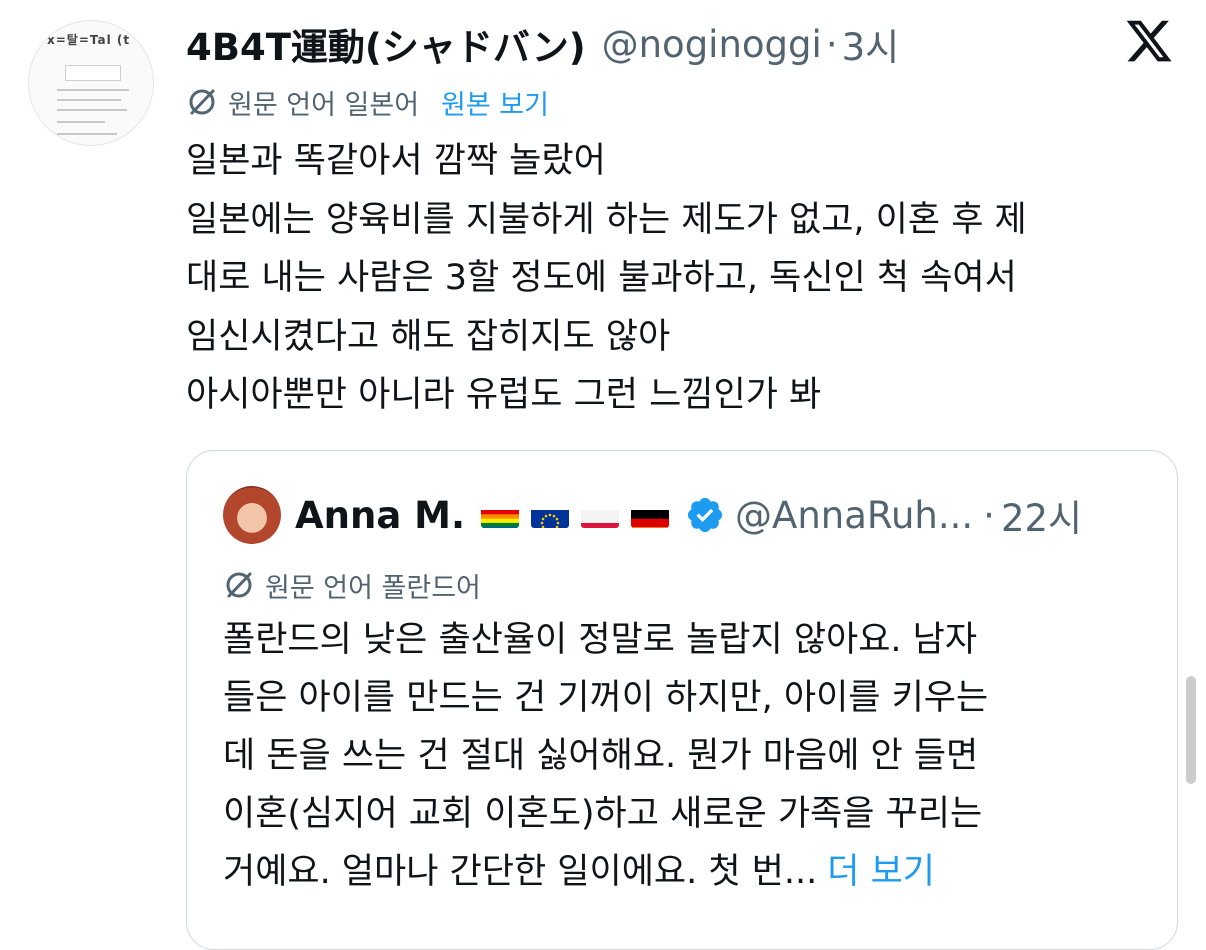  I want to click on quoted-tweet-header: Anna M. @AnnaRuh... · 22시, so click(652, 515).